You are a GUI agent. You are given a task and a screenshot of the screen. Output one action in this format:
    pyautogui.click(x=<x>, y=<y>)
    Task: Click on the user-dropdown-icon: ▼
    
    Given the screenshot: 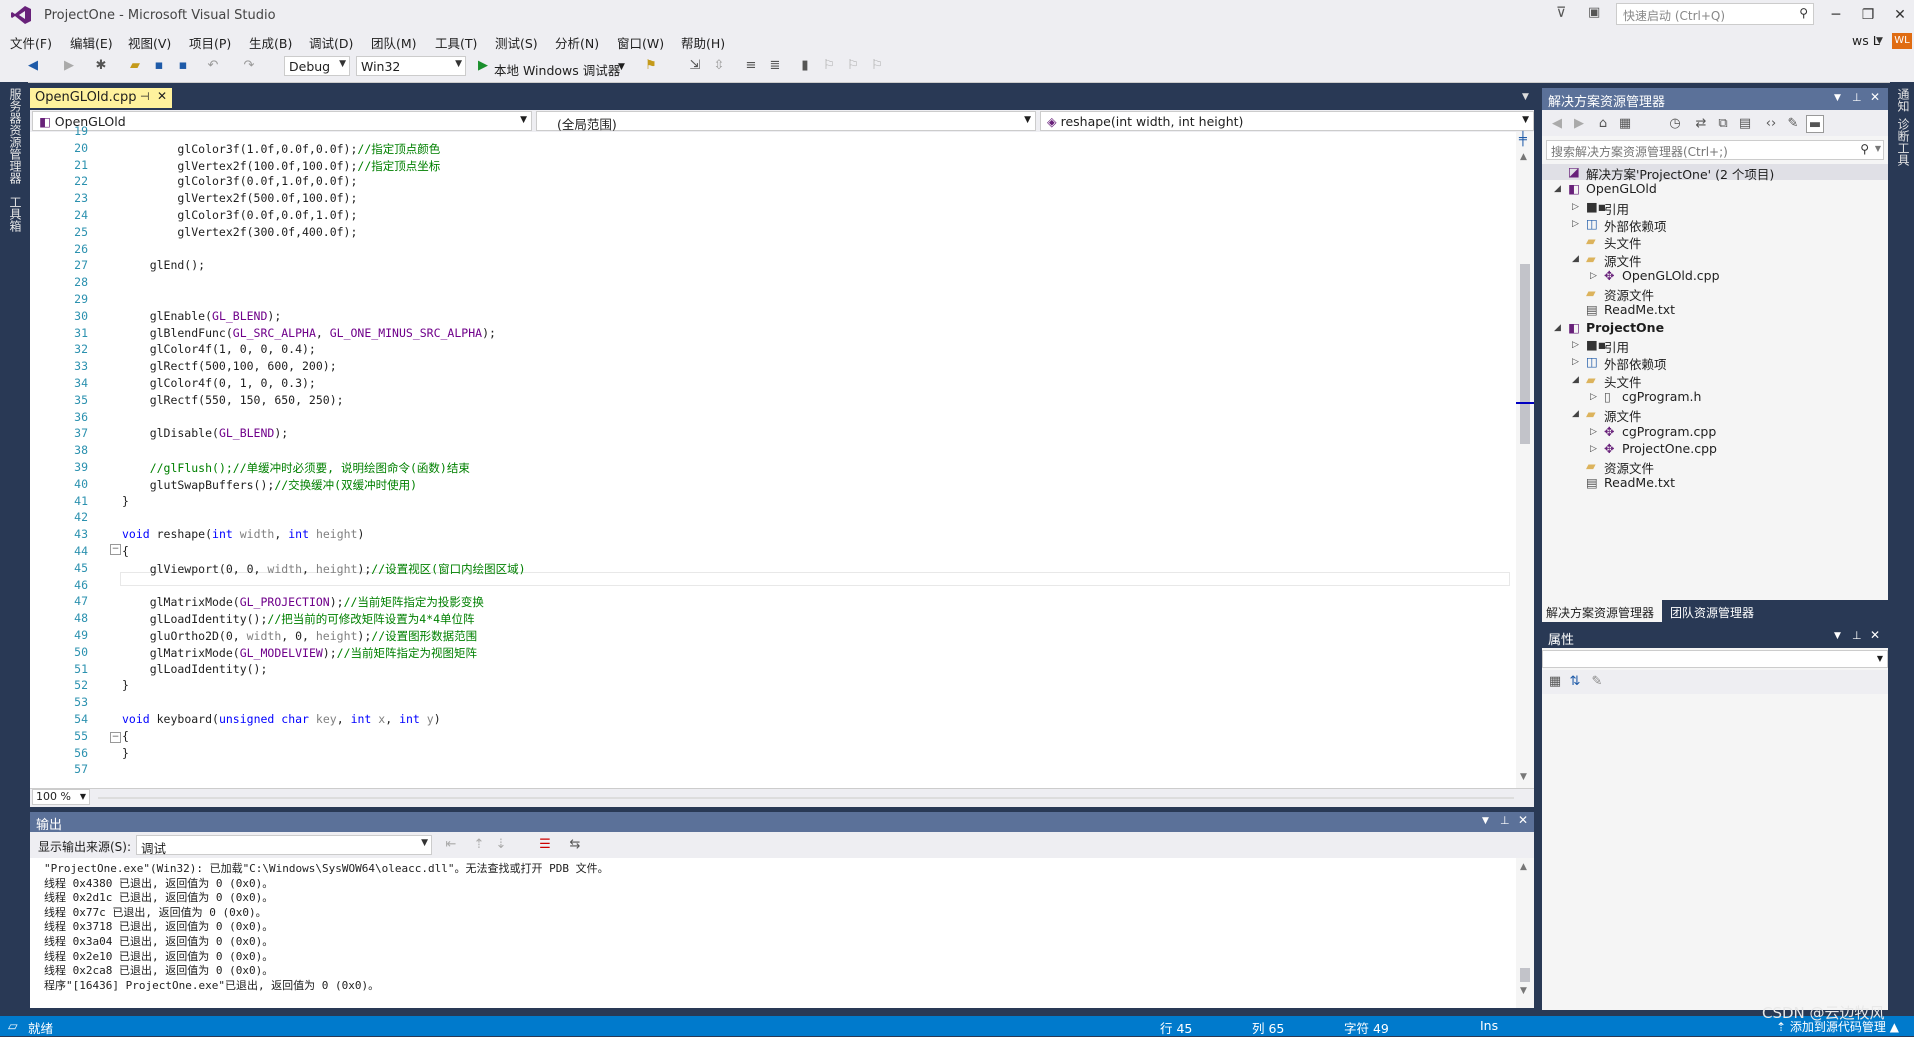 What is the action you would take?
    pyautogui.click(x=1879, y=41)
    